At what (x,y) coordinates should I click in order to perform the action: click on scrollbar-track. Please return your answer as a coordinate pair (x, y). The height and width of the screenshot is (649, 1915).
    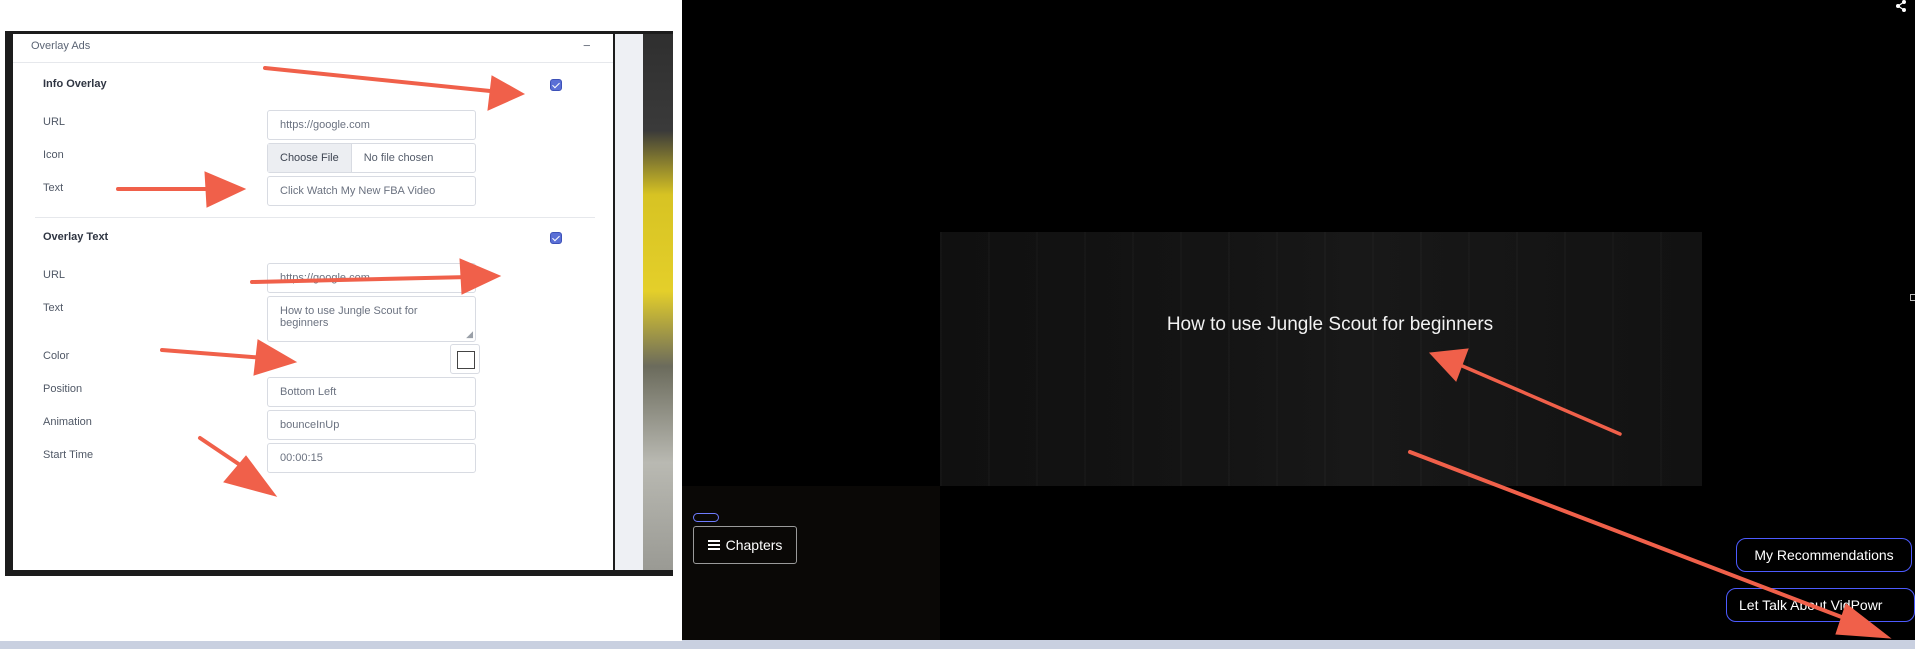
    Looking at the image, I should click on (629, 302).